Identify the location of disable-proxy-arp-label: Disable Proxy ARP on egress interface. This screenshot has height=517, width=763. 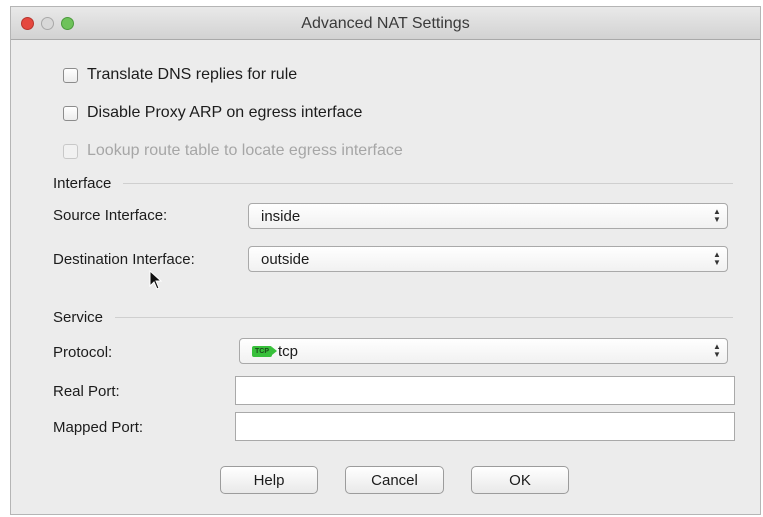
(225, 112).